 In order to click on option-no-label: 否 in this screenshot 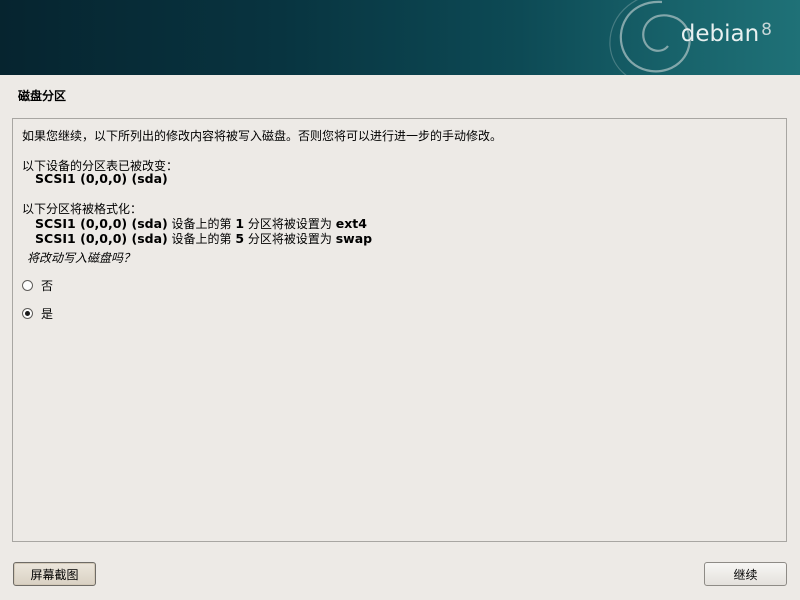, I will do `click(47, 286)`.